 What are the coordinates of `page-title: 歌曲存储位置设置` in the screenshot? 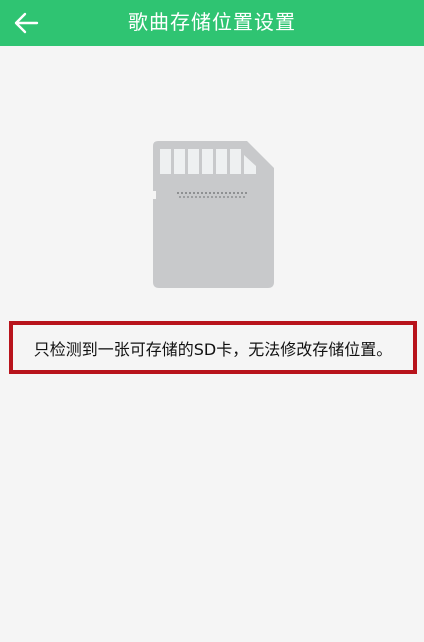 It's located at (212, 22).